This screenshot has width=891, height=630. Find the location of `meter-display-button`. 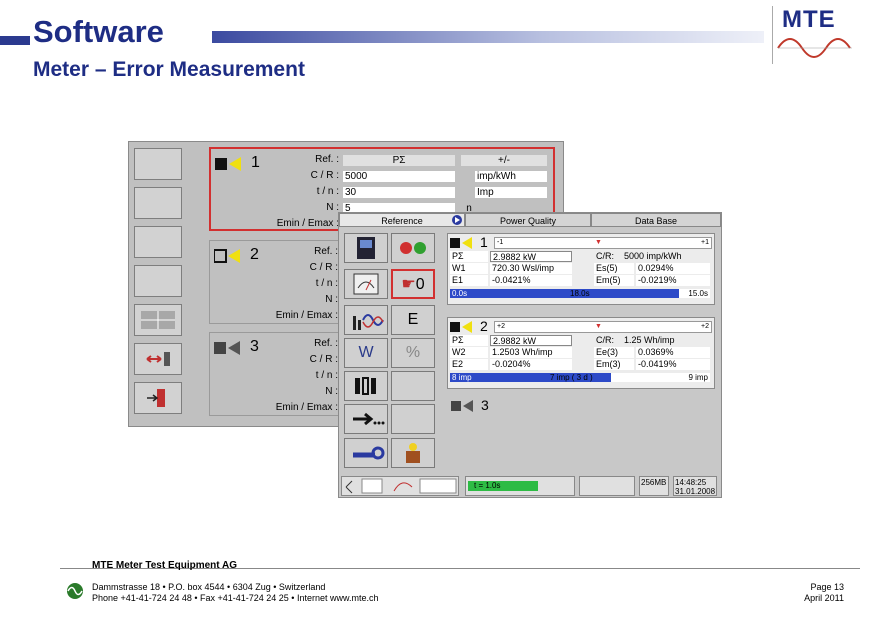

meter-display-button is located at coordinates (366, 248).